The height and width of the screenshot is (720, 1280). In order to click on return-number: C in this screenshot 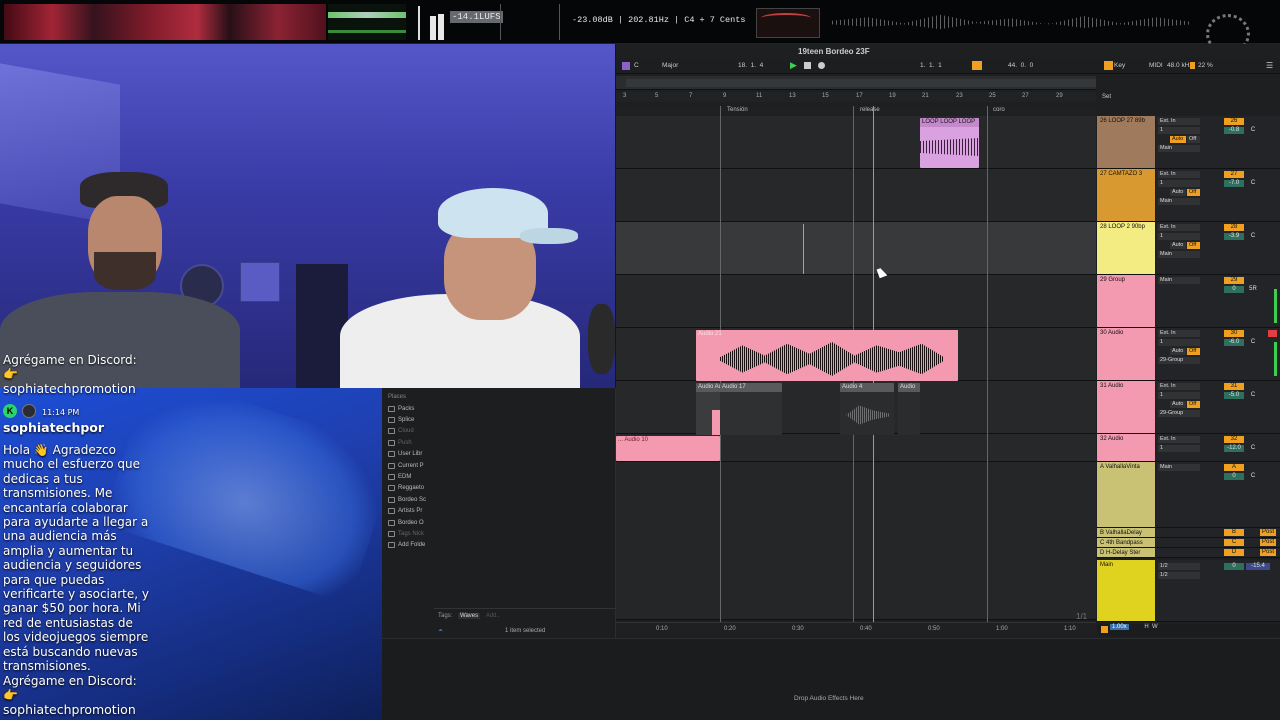, I will do `click(1234, 542)`.